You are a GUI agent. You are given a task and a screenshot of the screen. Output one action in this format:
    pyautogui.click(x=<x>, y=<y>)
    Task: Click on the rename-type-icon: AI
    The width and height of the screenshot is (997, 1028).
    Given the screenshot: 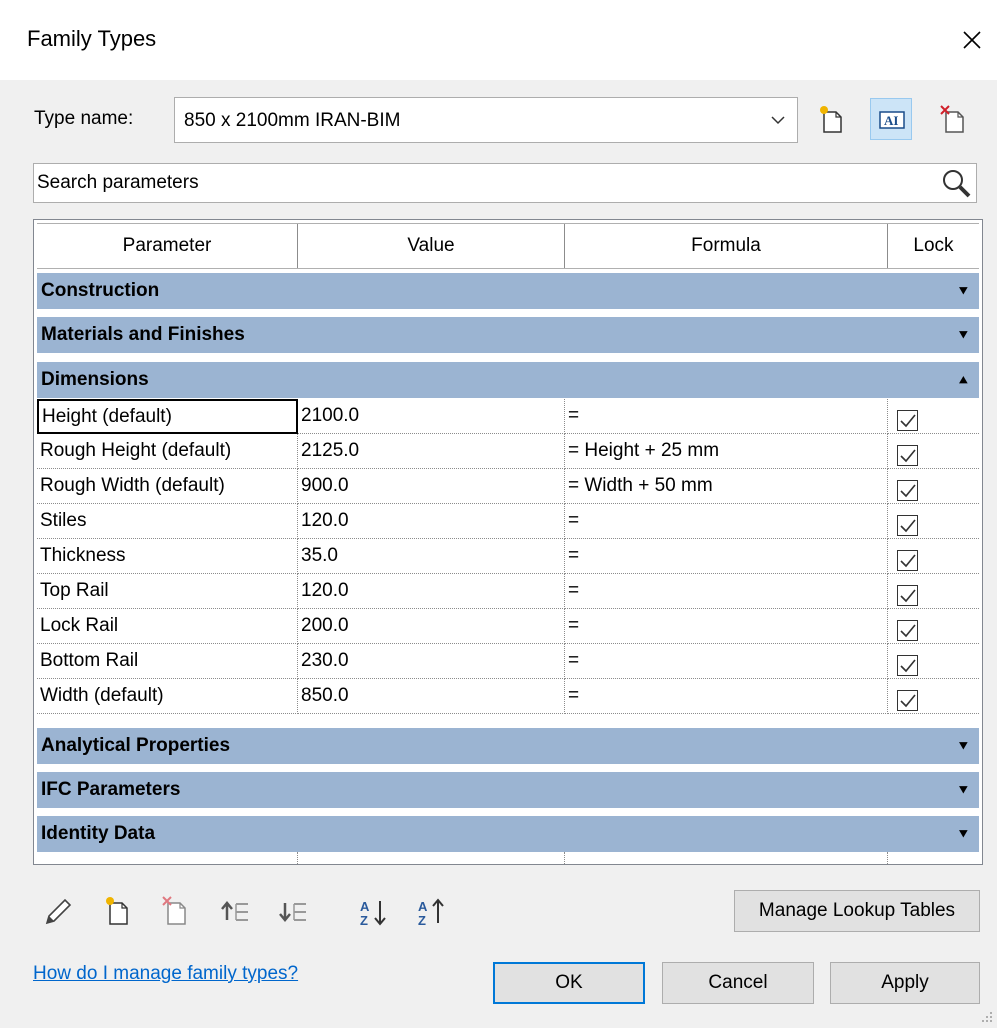 What is the action you would take?
    pyautogui.click(x=892, y=120)
    